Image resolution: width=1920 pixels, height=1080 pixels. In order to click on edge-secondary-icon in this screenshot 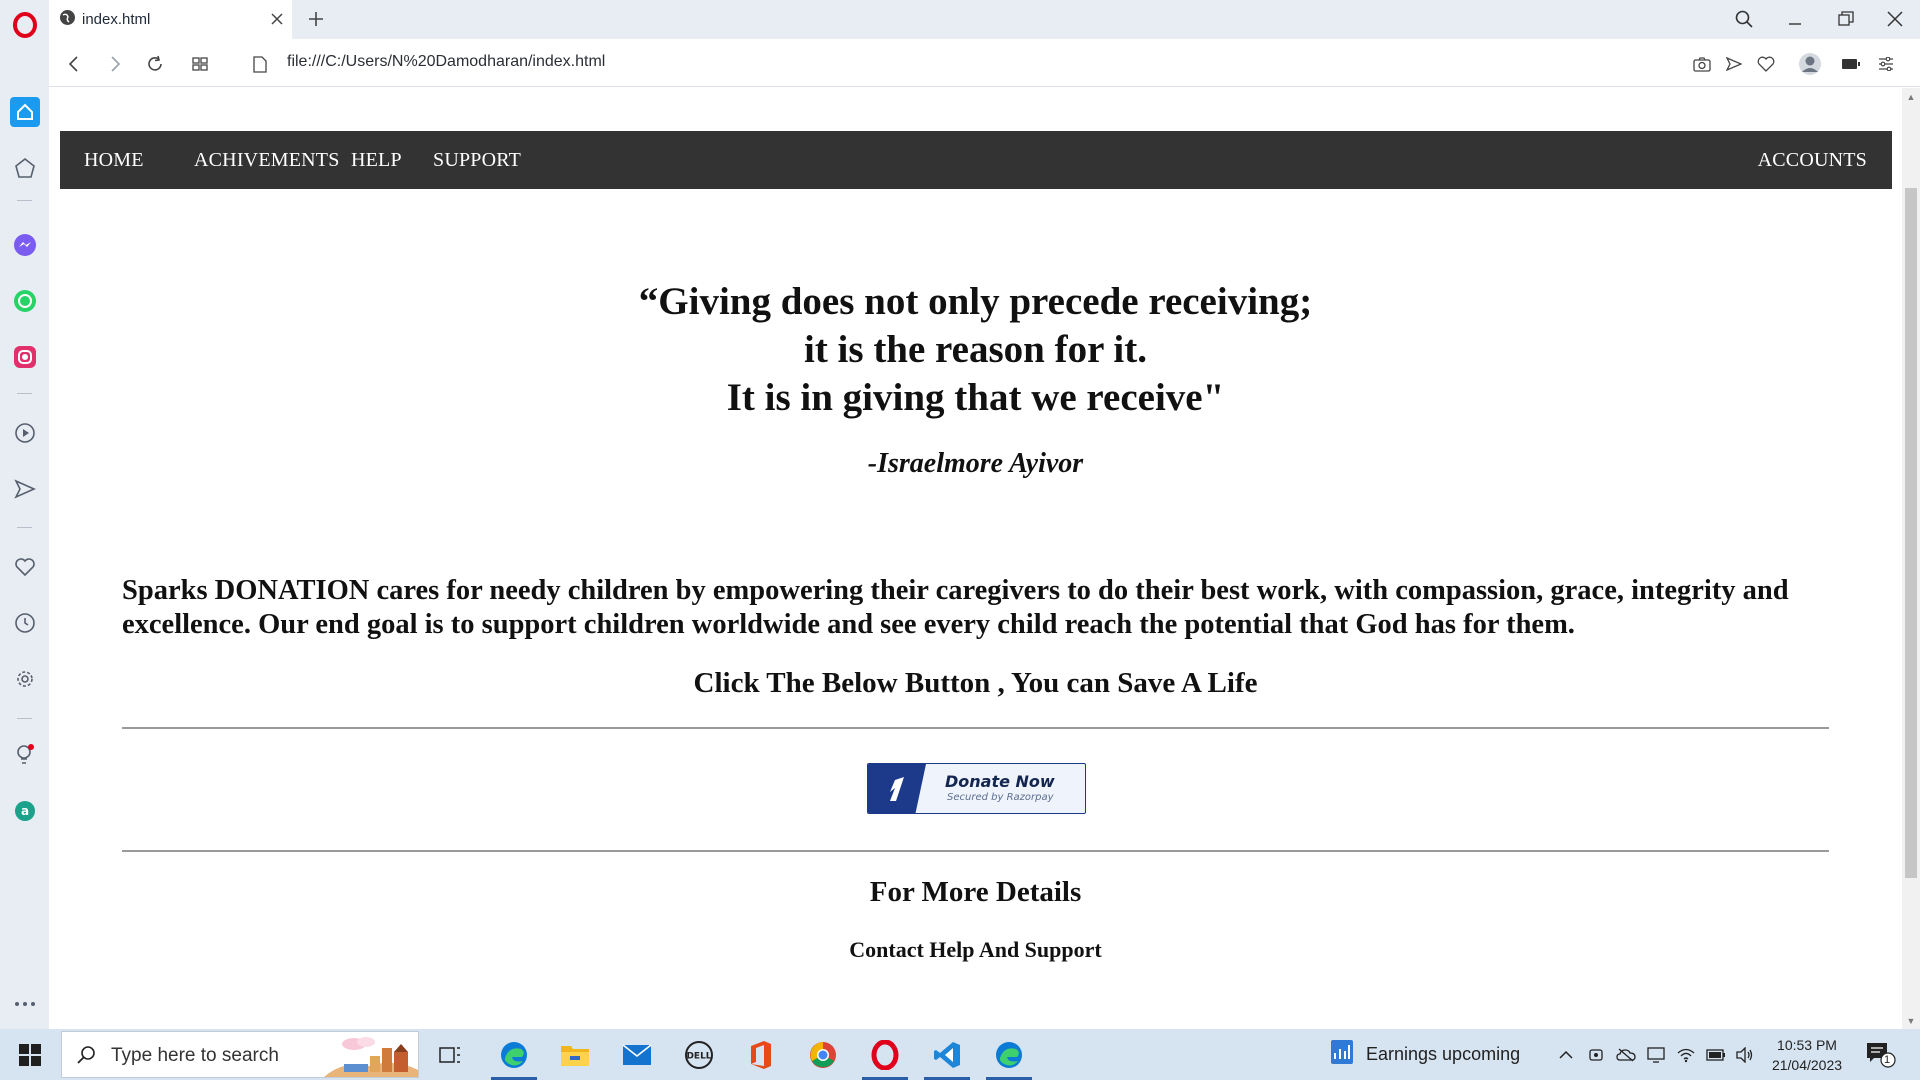, I will do `click(1009, 1054)`.